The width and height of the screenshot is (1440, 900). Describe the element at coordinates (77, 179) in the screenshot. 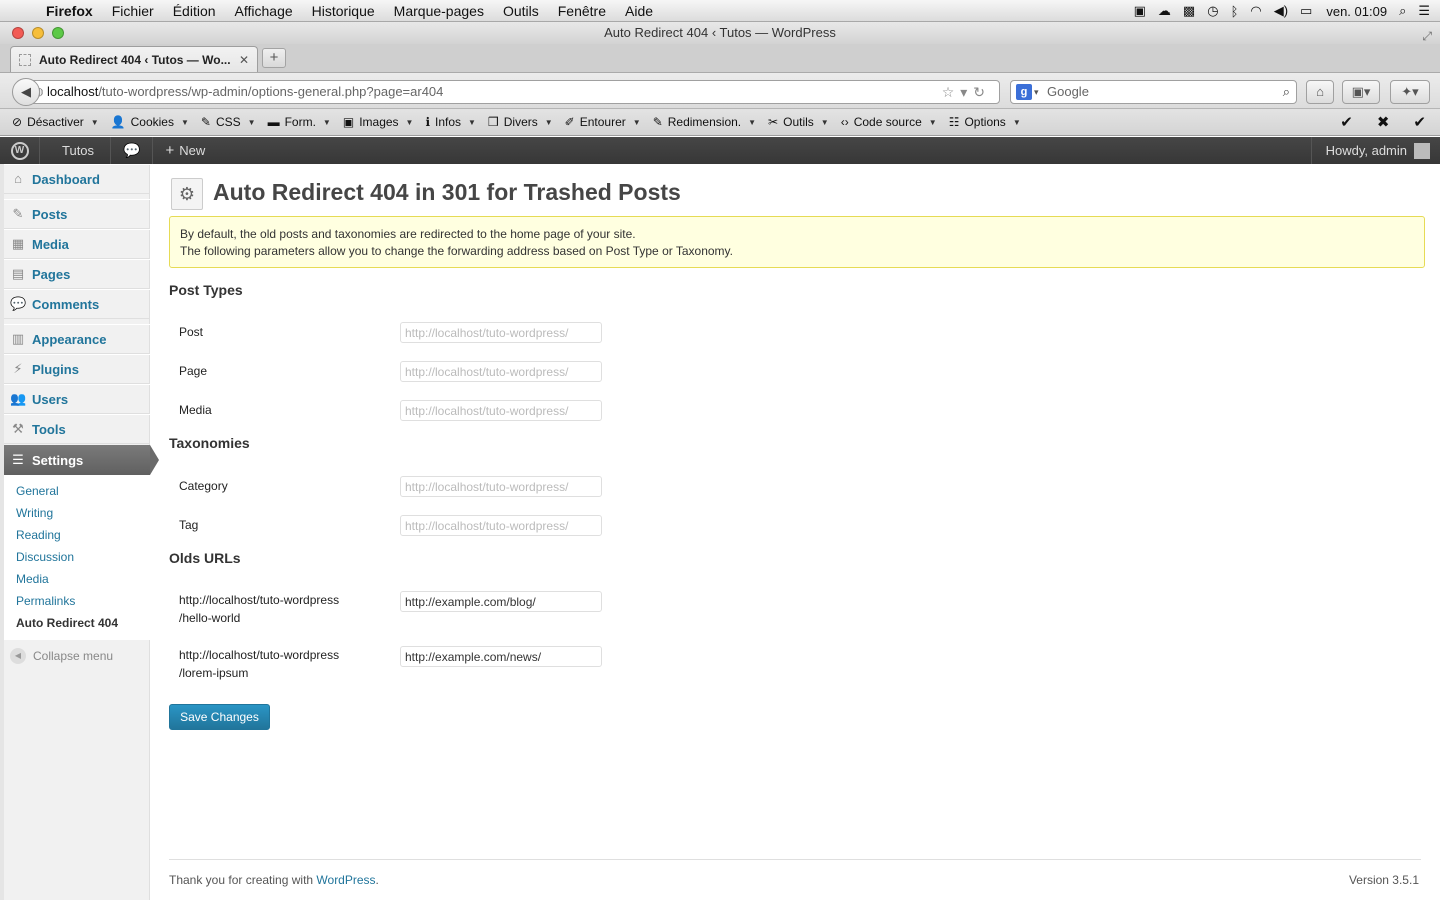

I see `sidebar-item-dashboard: ⌂ Dashboard` at that location.